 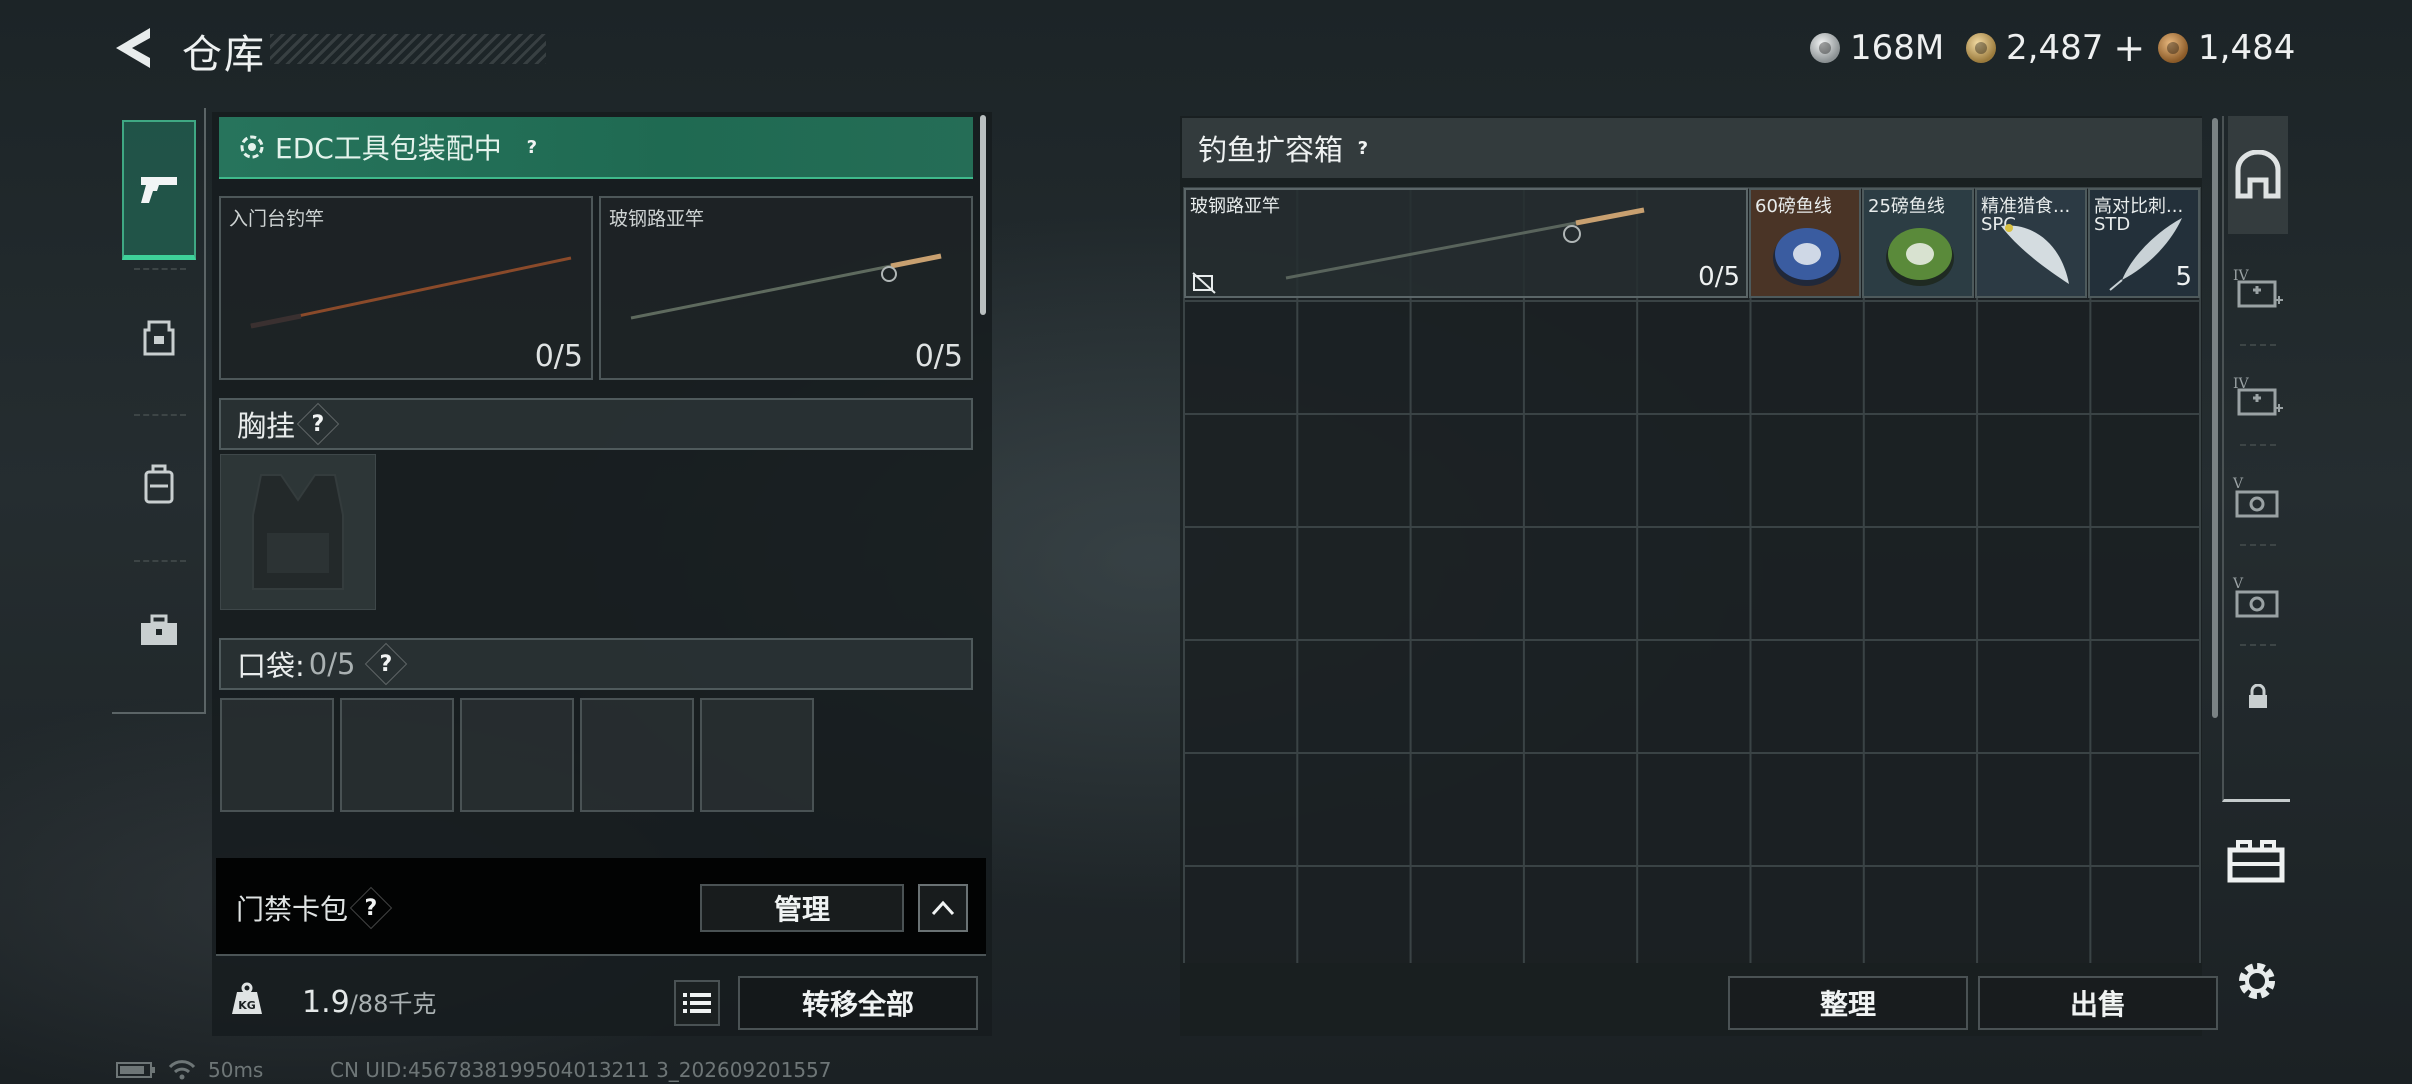 What do you see at coordinates (2238, 584) in the screenshot?
I see `svg-text: V` at bounding box center [2238, 584].